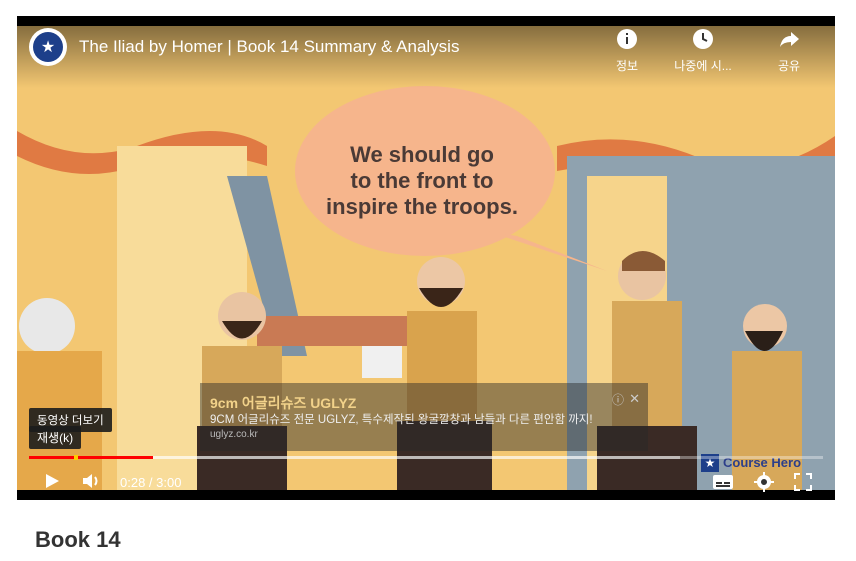  I want to click on share-button: 공유, so click(789, 51).